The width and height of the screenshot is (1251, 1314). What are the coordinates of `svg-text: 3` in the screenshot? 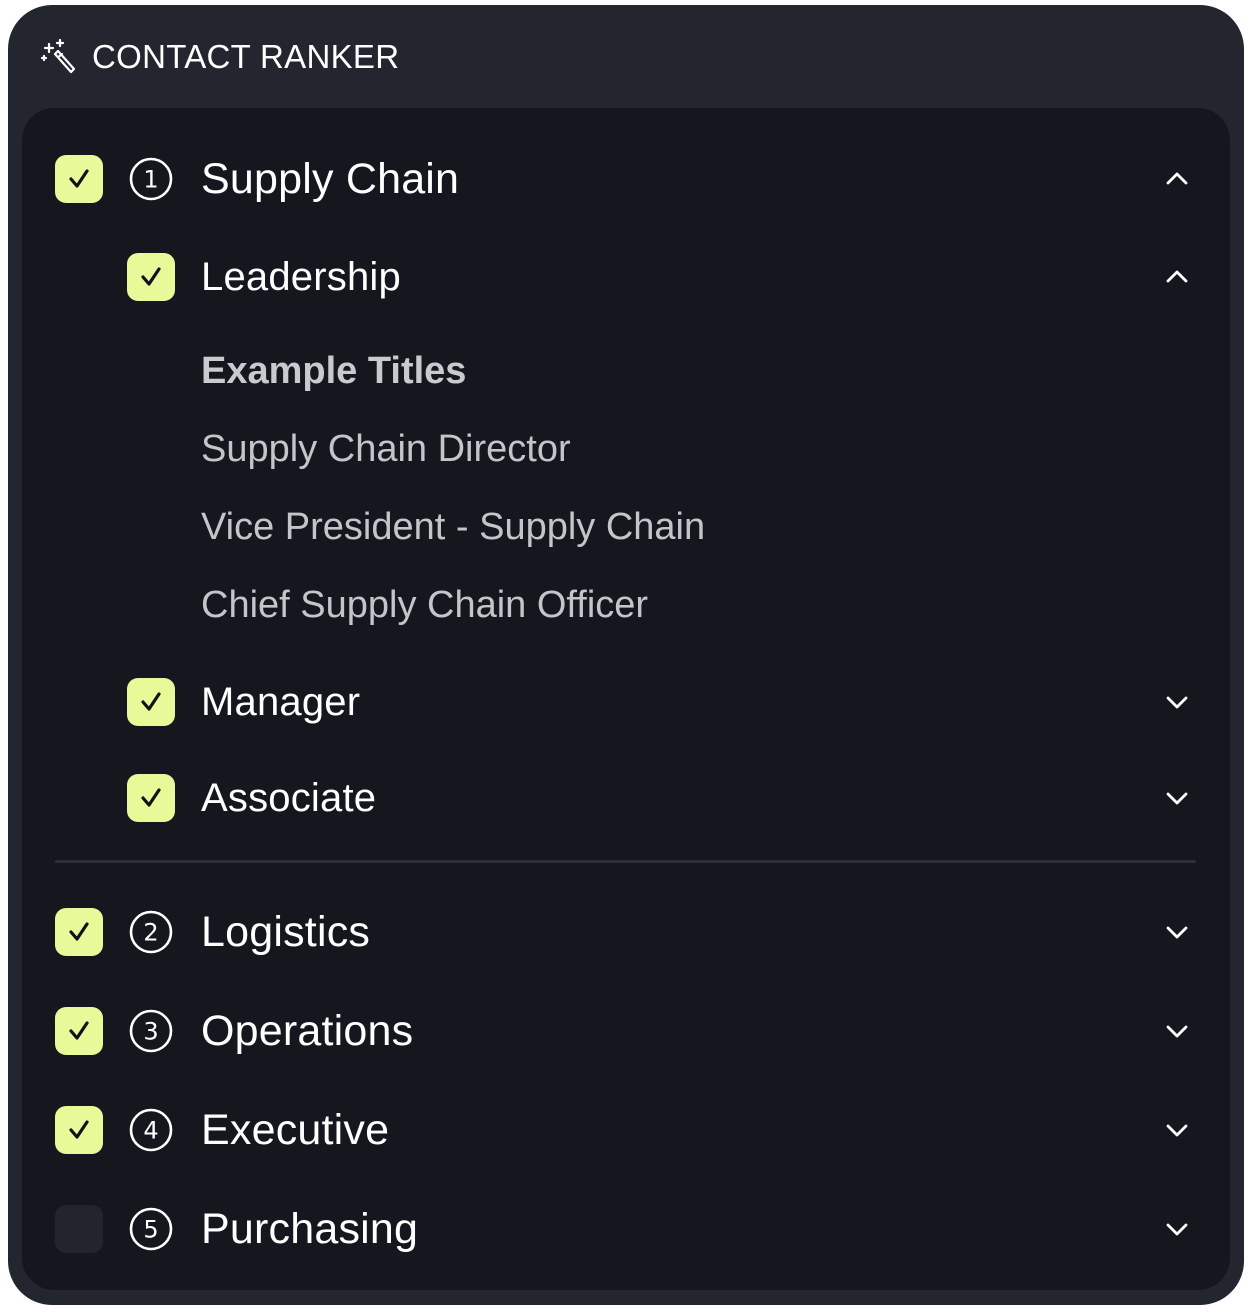 It's located at (150, 1032).